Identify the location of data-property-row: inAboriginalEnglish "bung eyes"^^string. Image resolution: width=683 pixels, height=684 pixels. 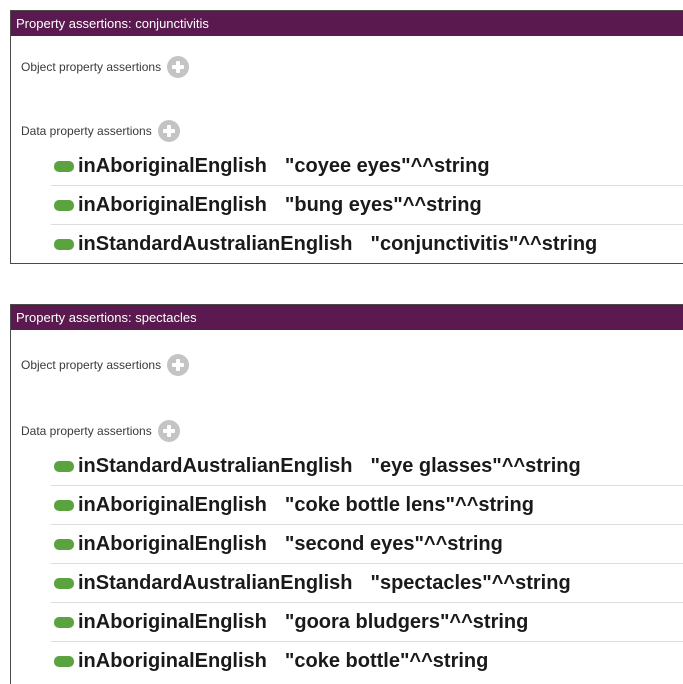
(367, 205).